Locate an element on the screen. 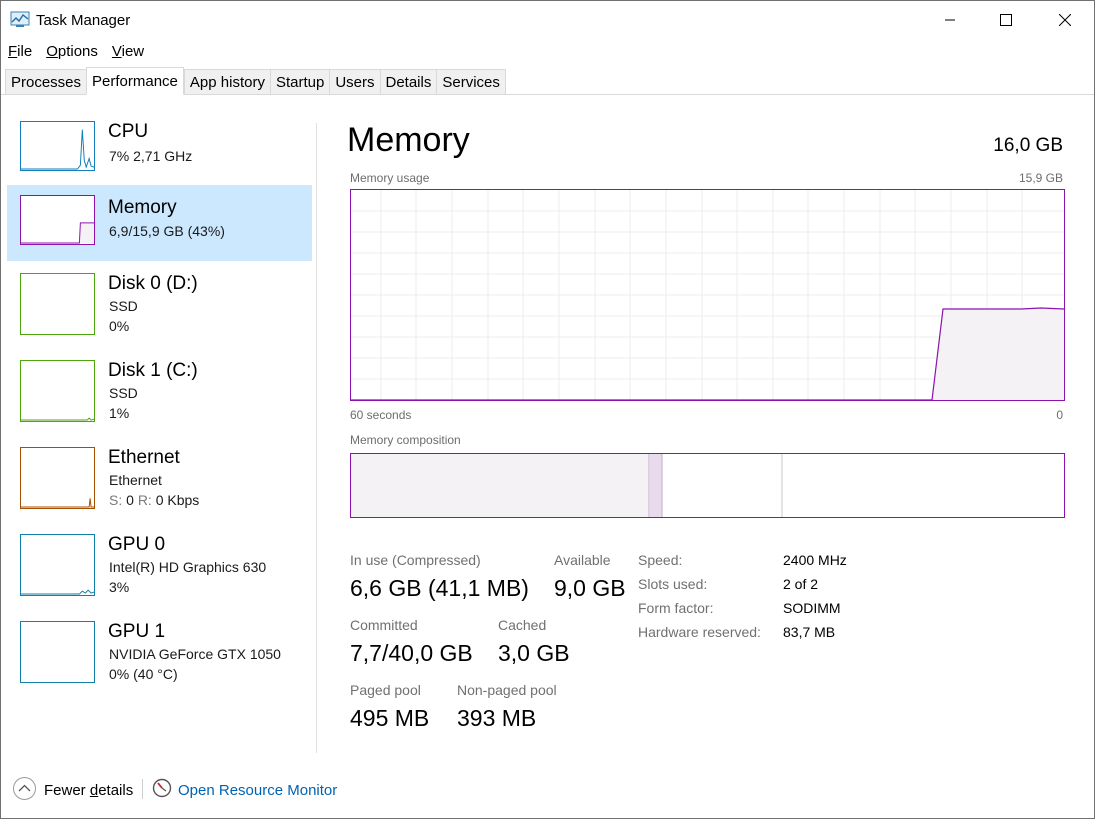 The height and width of the screenshot is (819, 1095). minimize-icon is located at coordinates (950, 20).